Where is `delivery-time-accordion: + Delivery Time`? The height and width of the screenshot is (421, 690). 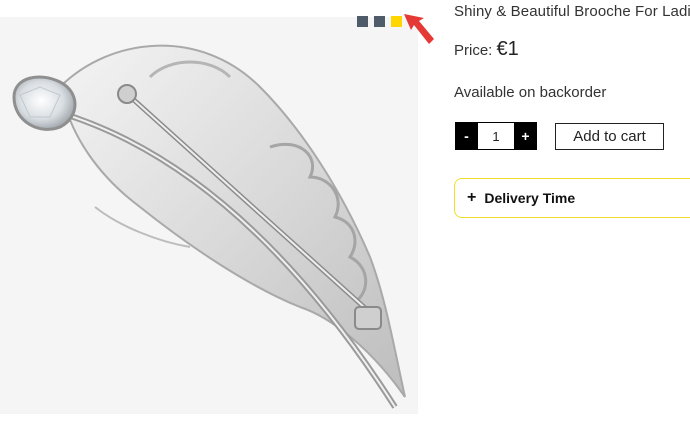
delivery-time-accordion: + Delivery Time is located at coordinates (572, 198).